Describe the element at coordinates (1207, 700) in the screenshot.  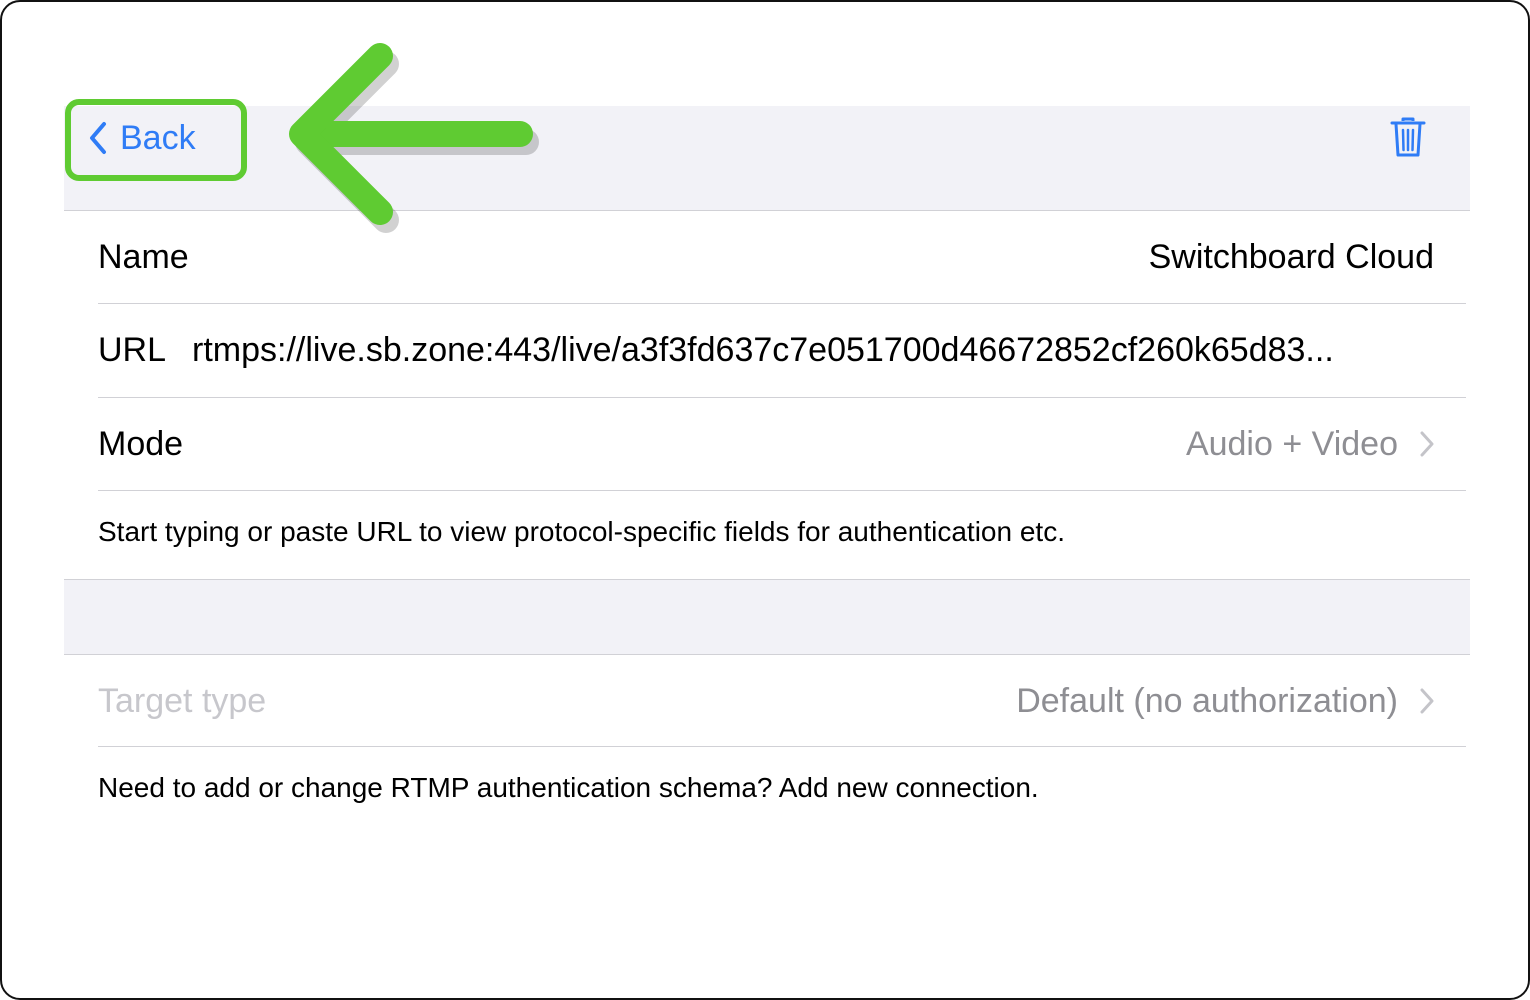
I see `target-type-value: Default (no authorization)` at that location.